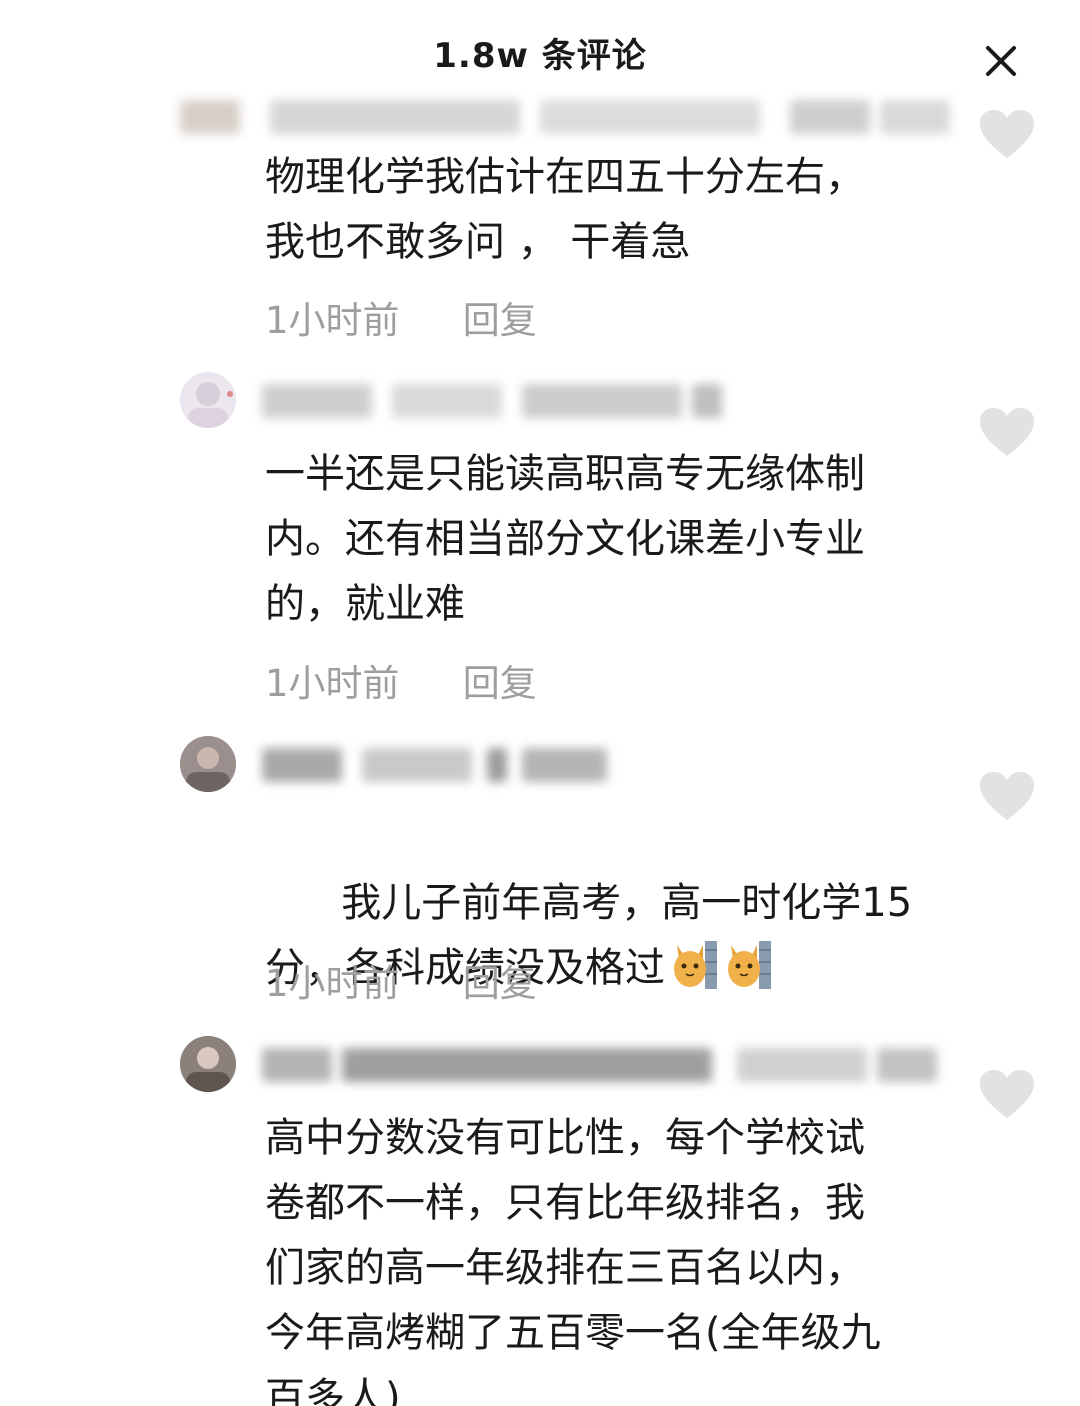 This screenshot has width=1080, height=1406. I want to click on comment-text: 物理化学我估计在四五十分左右， 我也不敢多问 ， 干着急, so click(565, 209).